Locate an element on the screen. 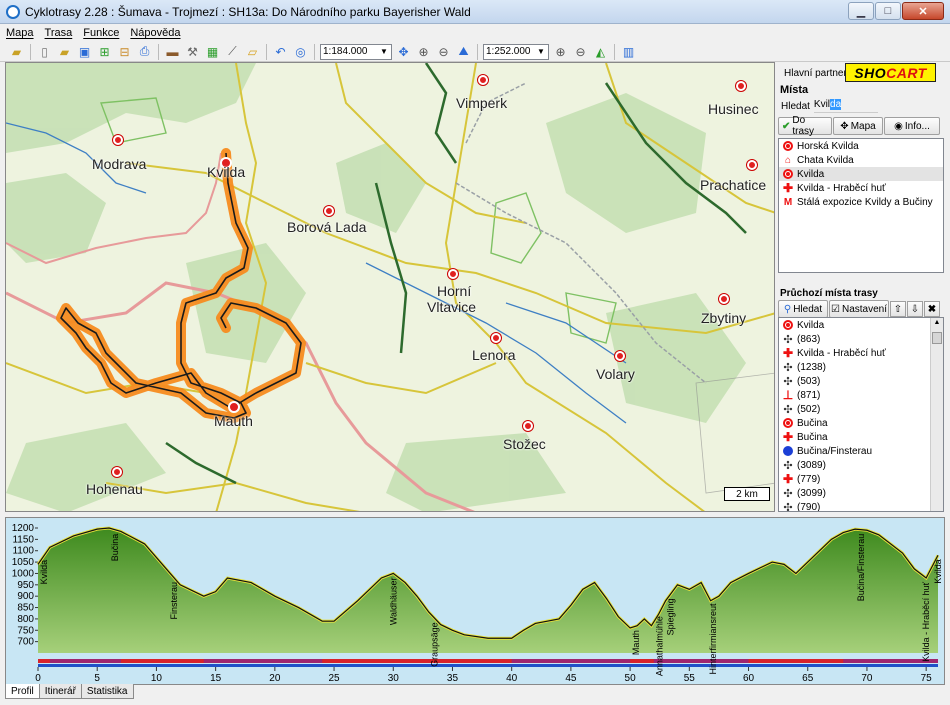 This screenshot has width=950, height=705. list-item: ✣ (503) is located at coordinates (861, 381).